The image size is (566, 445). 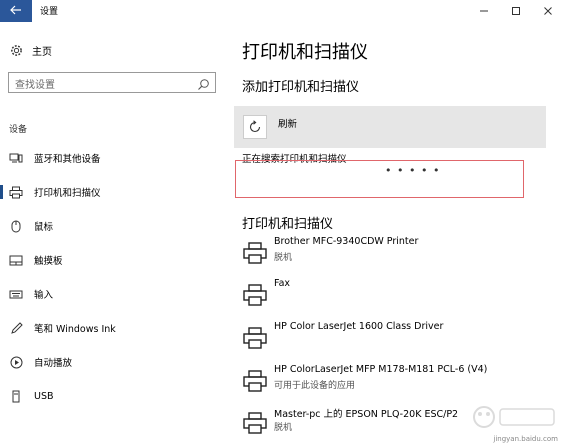 I want to click on close-button, so click(x=548, y=11).